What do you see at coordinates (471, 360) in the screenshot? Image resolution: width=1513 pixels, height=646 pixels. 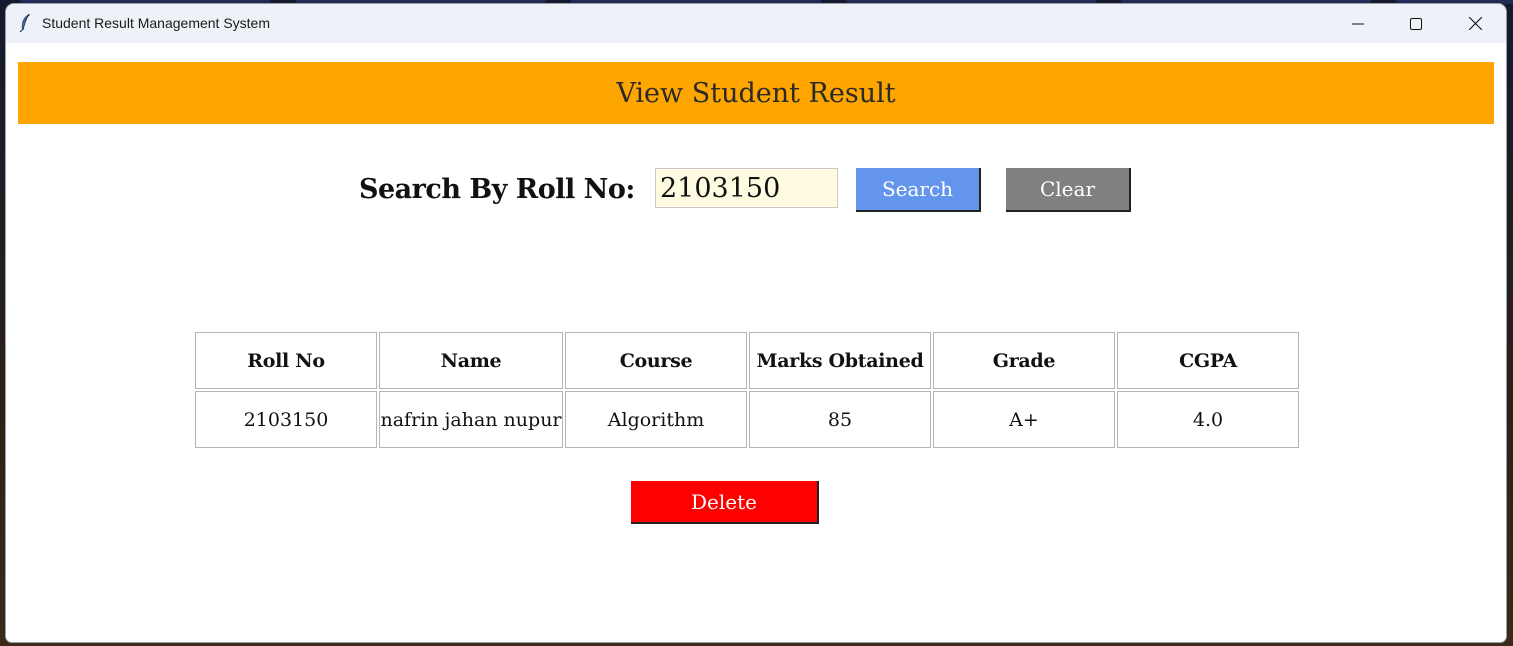 I see `column-header-name: Name` at bounding box center [471, 360].